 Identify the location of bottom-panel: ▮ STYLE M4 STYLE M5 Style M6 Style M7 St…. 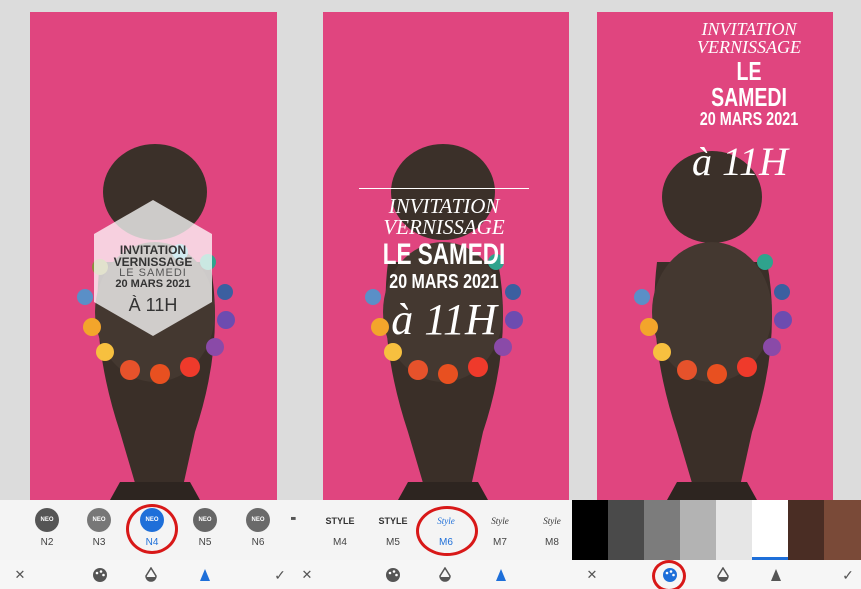
(431, 544).